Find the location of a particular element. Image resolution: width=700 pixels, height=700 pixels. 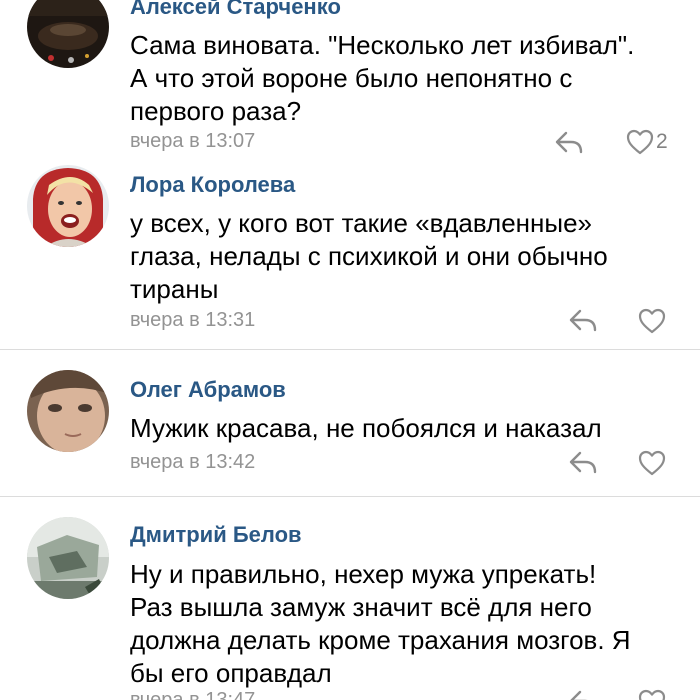

comment-text-line: тираны is located at coordinates (174, 289).